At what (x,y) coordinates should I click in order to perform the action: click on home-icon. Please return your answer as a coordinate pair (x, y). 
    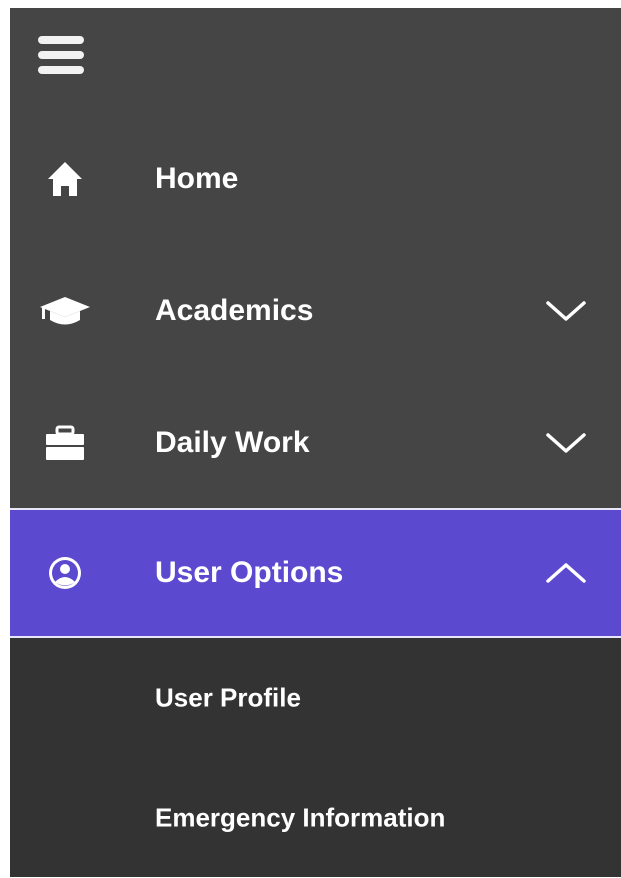
    Looking at the image, I should click on (65, 179).